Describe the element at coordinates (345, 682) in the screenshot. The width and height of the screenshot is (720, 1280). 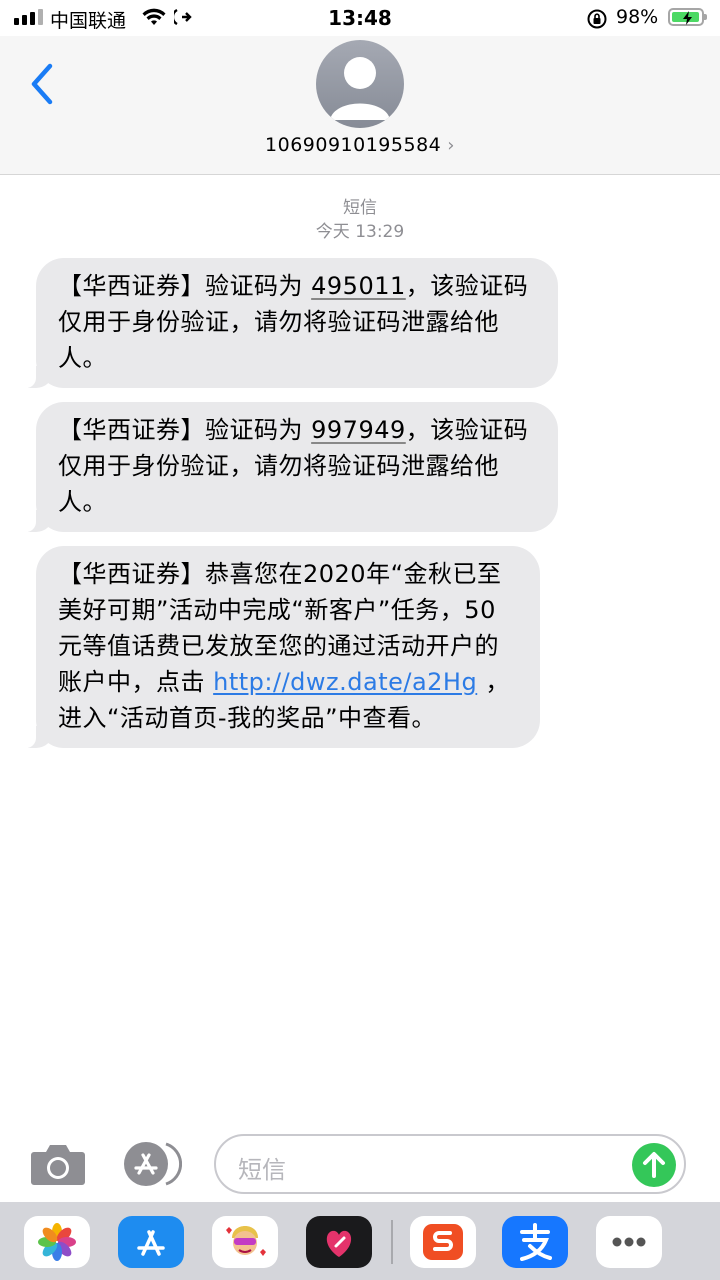
I see `message-link: http://dwz.date/a2Hg` at that location.